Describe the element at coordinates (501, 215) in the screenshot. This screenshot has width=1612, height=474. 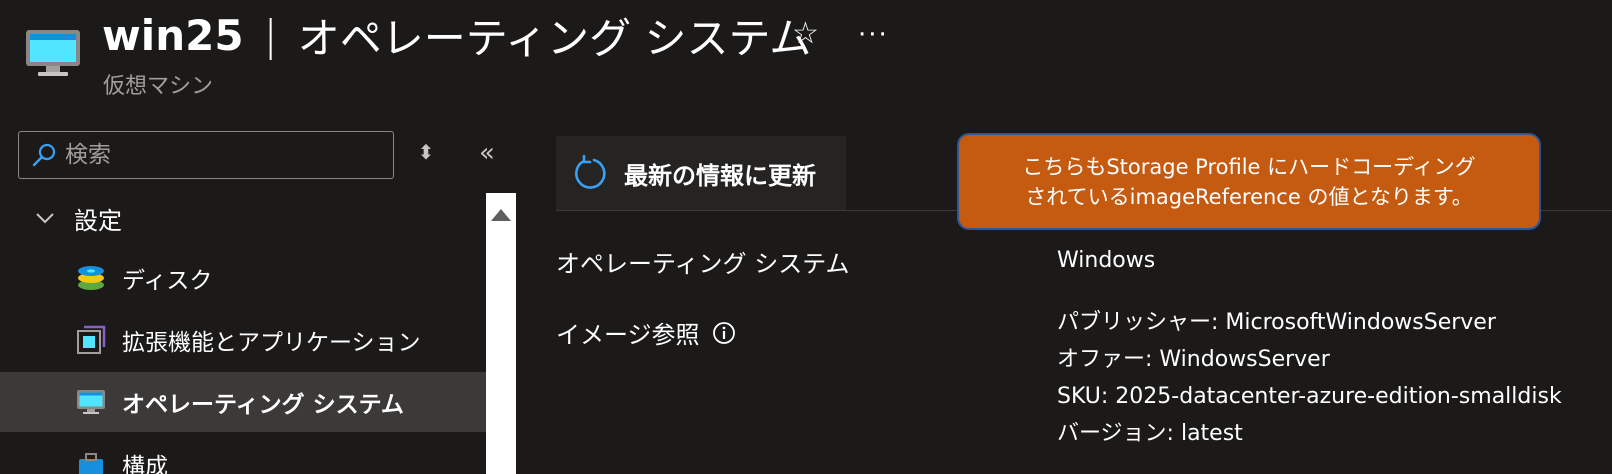
I see `scroll-up-arrow-icon` at that location.